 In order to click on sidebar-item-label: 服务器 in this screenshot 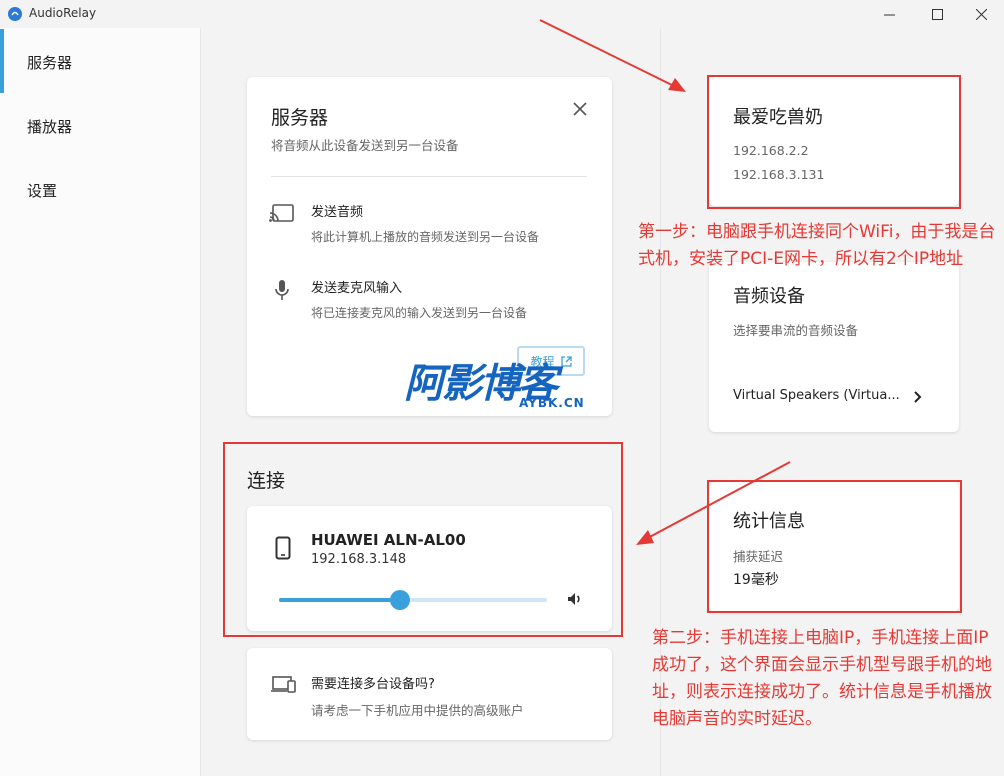, I will do `click(50, 63)`.